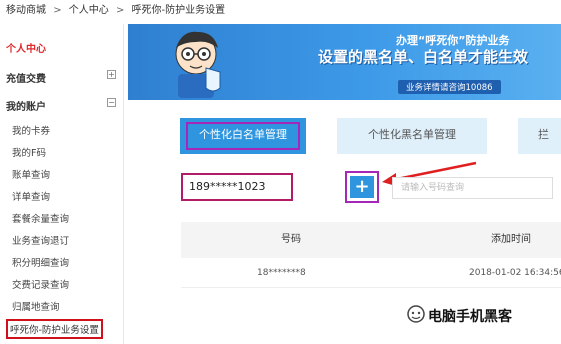 The height and width of the screenshot is (344, 561). What do you see at coordinates (31, 174) in the screenshot?
I see `sidebar-item-bill-query: 账单查询` at bounding box center [31, 174].